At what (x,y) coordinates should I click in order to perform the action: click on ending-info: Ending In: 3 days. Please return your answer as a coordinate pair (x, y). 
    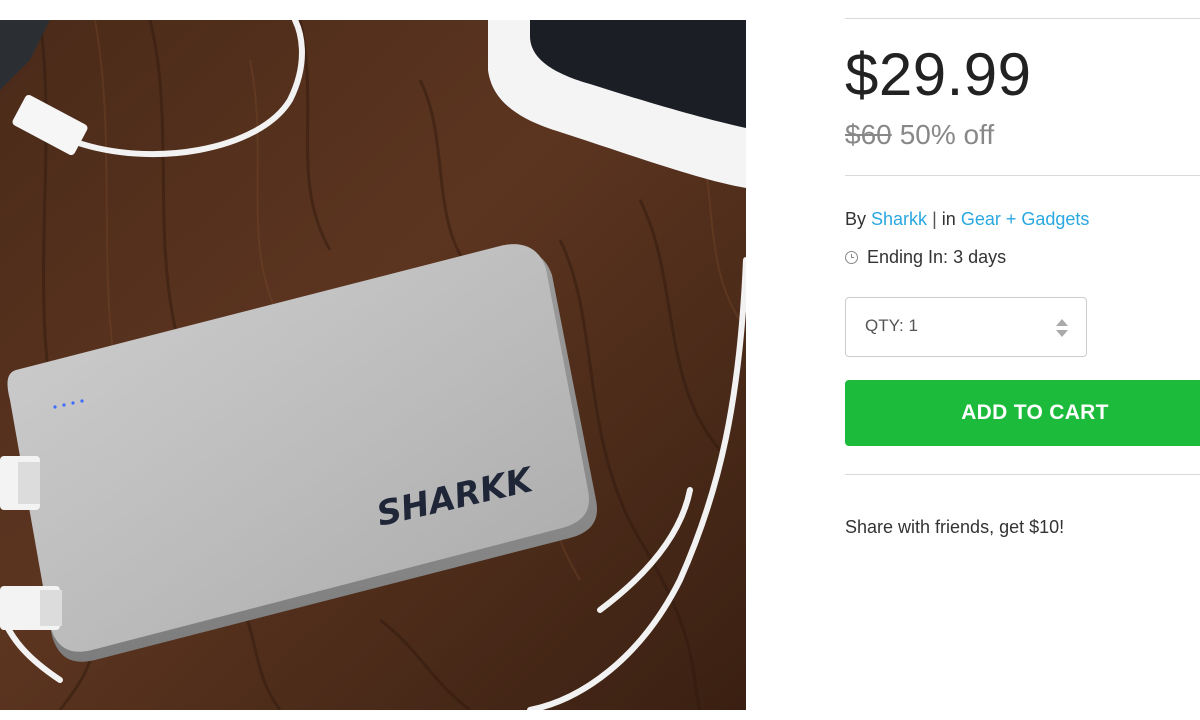
    Looking at the image, I should click on (925, 257).